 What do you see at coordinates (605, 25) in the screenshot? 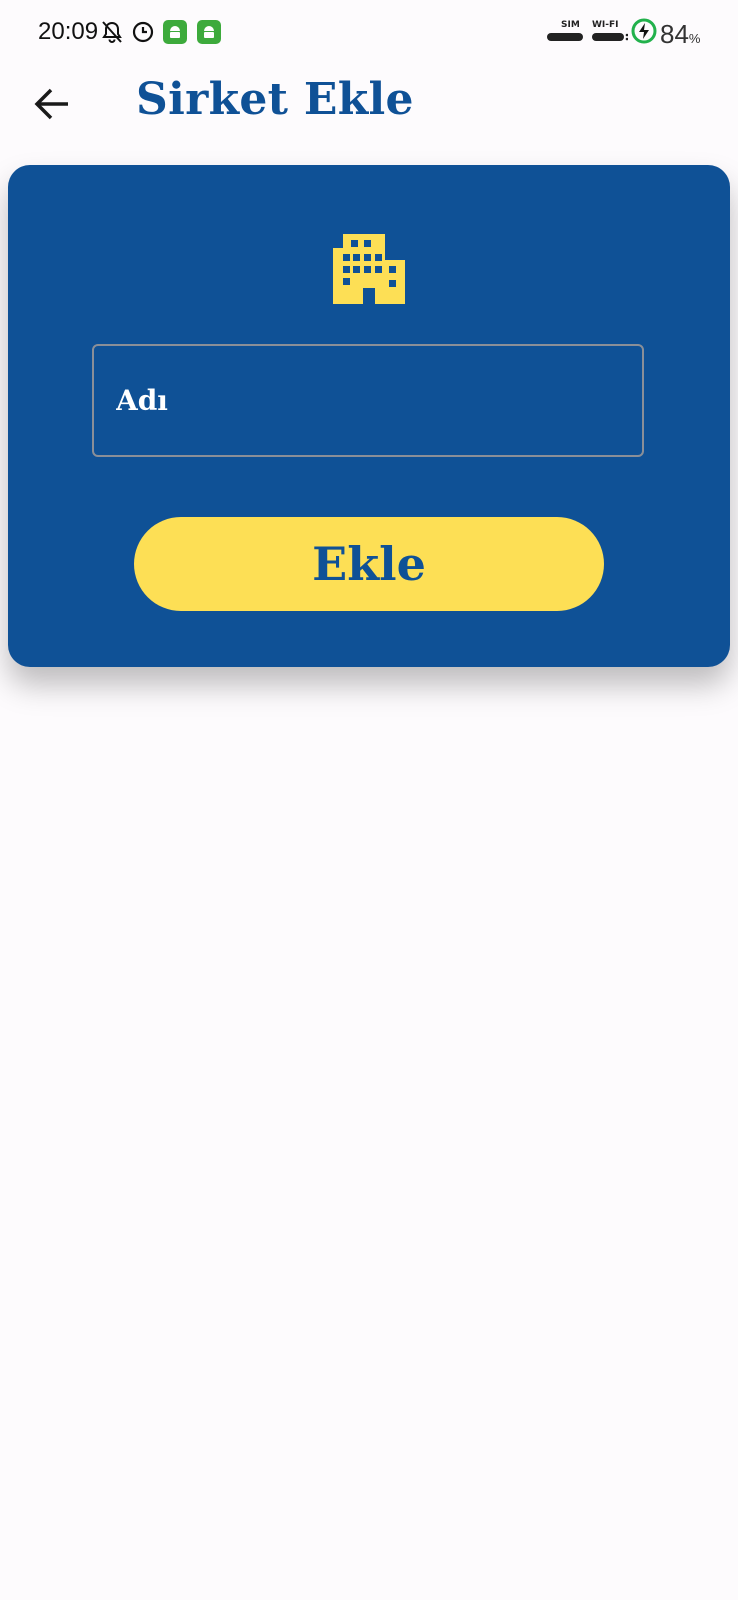
I see `wifi-label: WI-FI` at bounding box center [605, 25].